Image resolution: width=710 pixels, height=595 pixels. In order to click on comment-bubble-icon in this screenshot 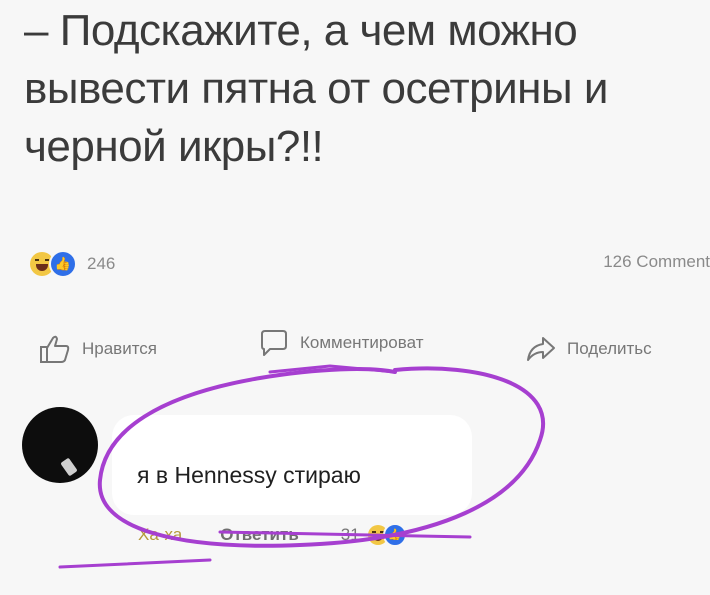, I will do `click(274, 343)`.